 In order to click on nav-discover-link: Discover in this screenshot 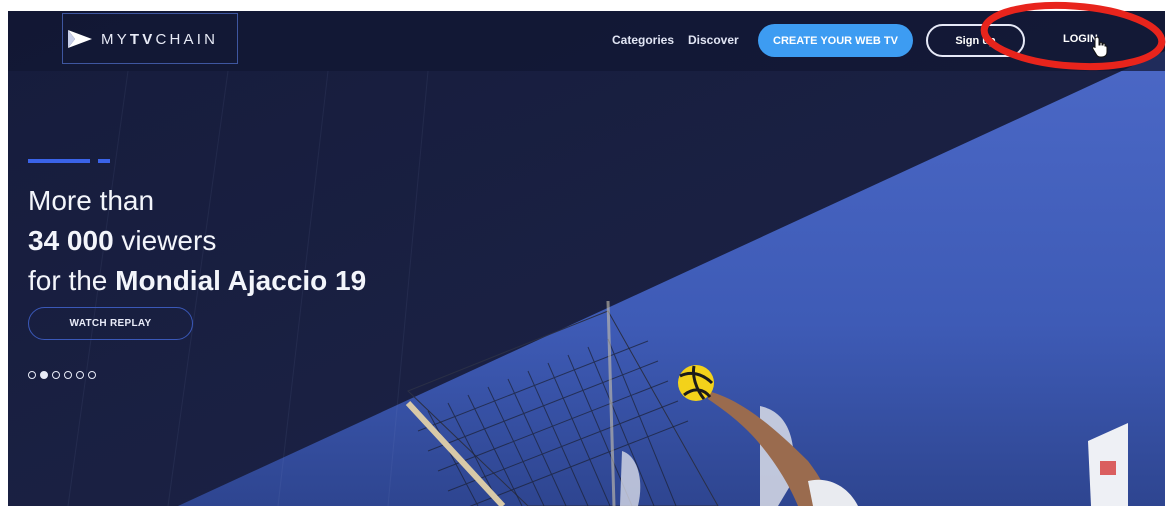, I will do `click(713, 40)`.